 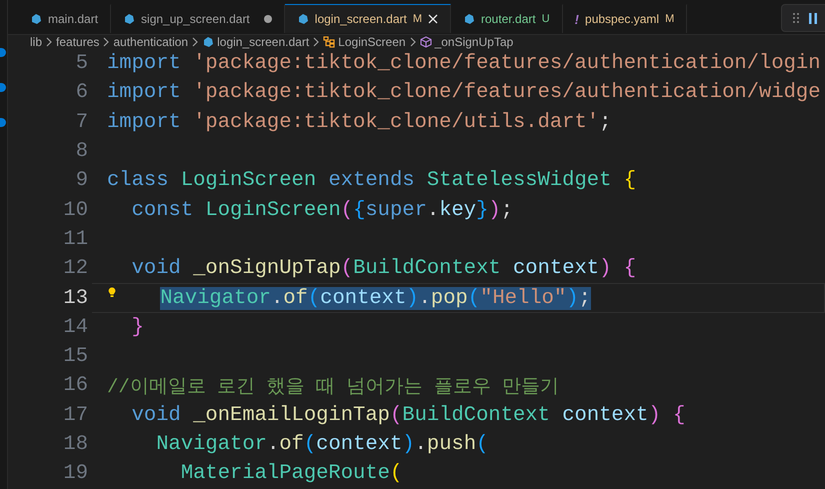 I want to click on editor-tab: main.dart, so click(x=65, y=18).